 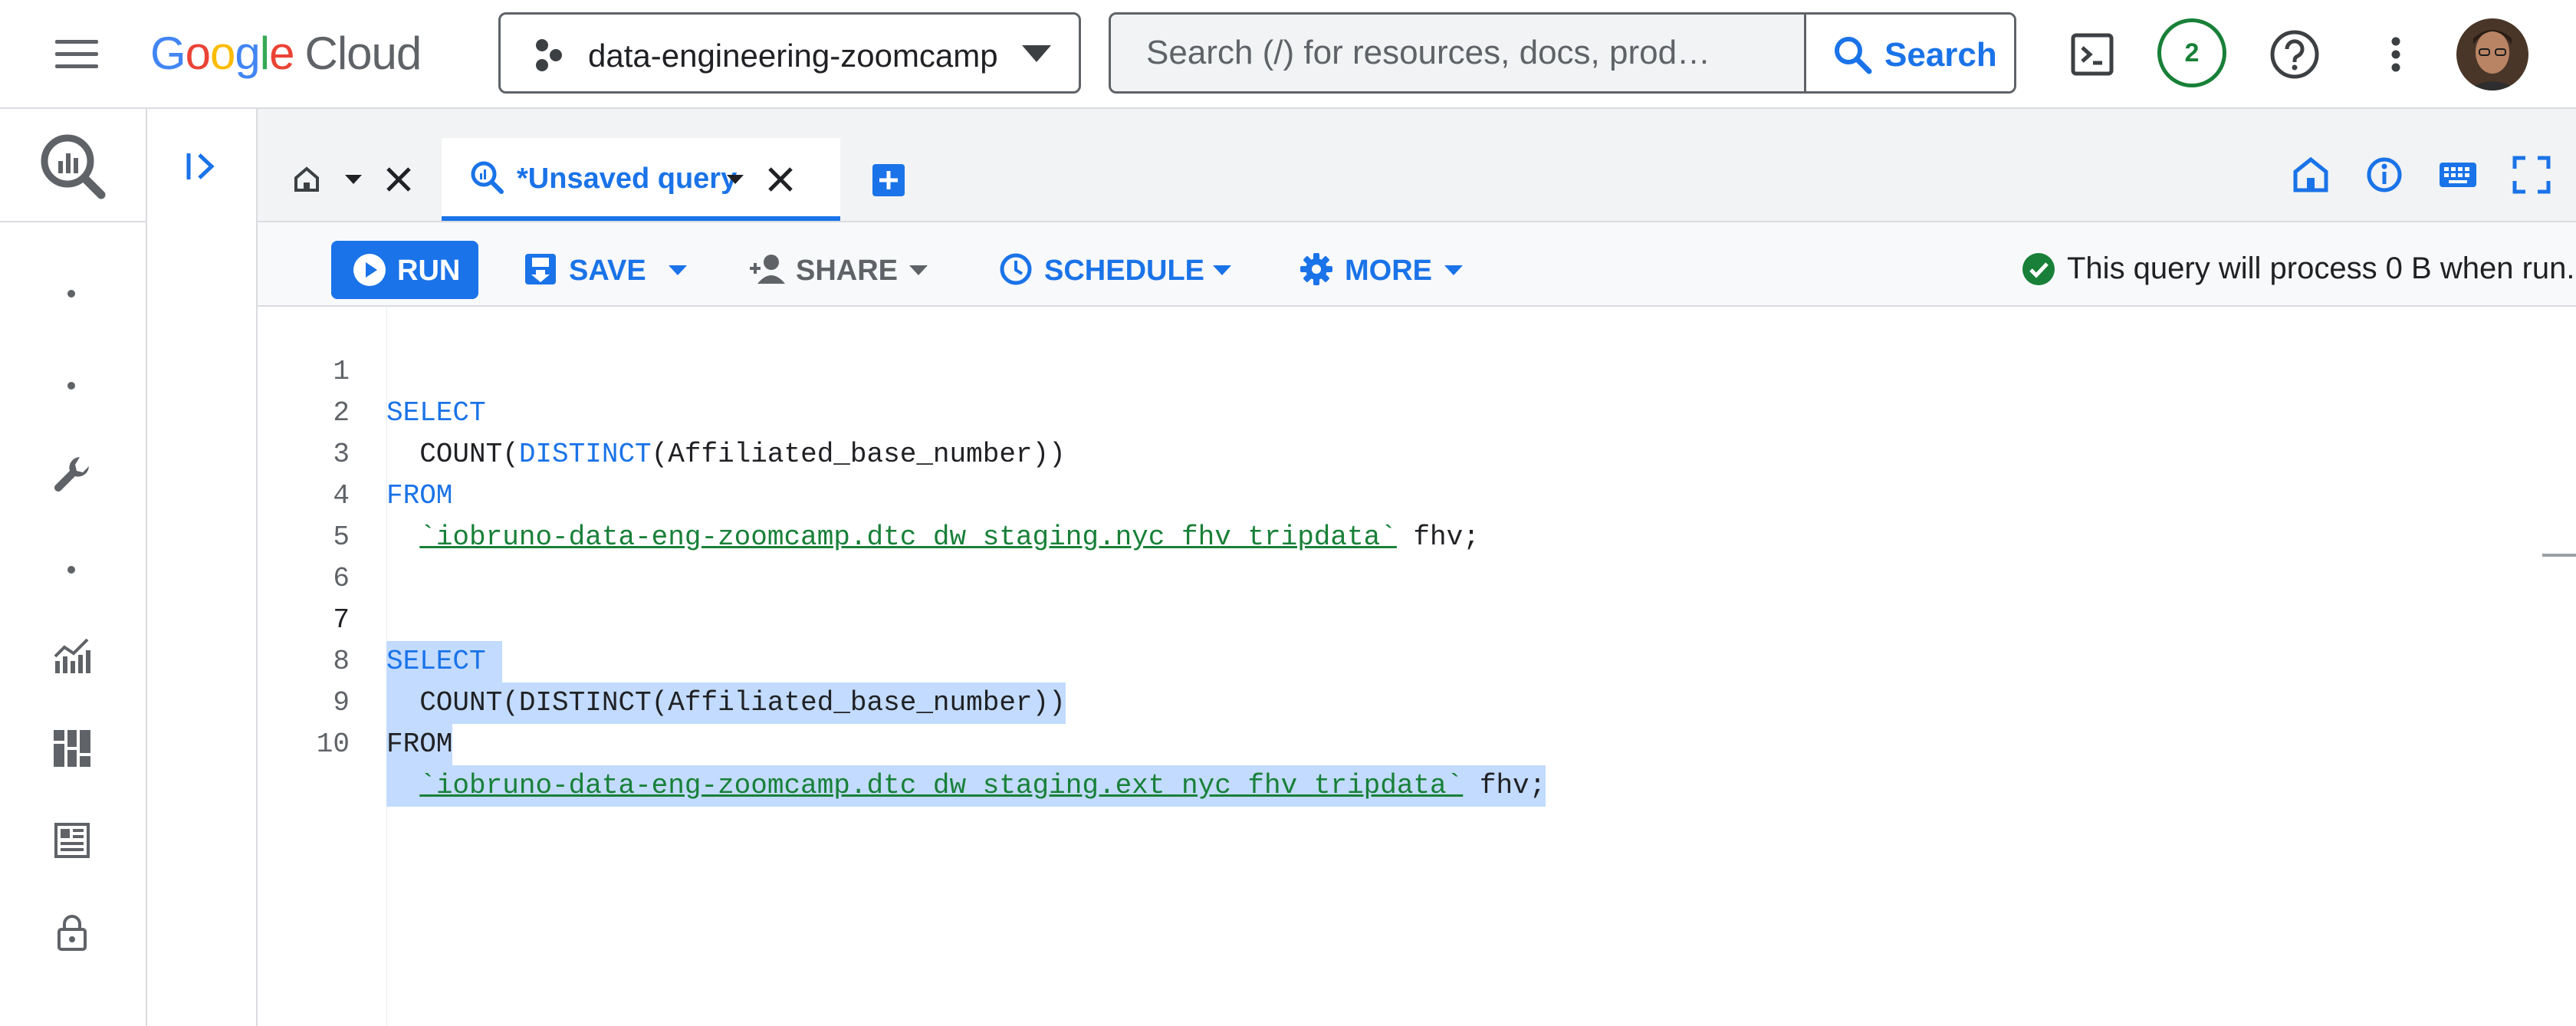 I want to click on lock-icon, so click(x=72, y=932).